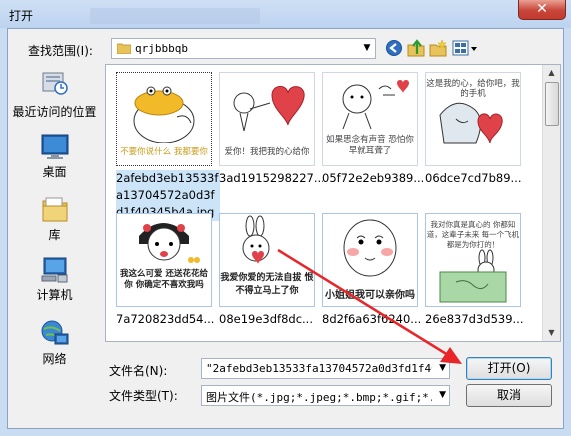 This screenshot has height=436, width=571. I want to click on file-thumbnail: 我爱你爱的无法自拔 恨不得立马上了你, so click(267, 260).